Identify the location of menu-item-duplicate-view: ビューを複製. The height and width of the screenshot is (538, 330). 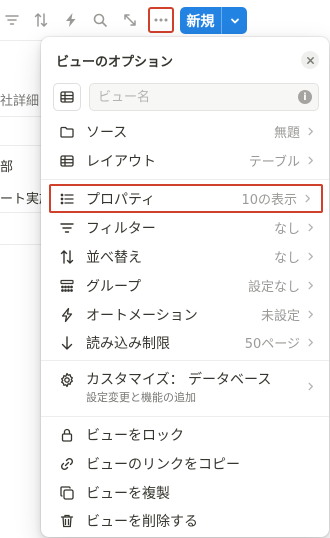
(185, 492).